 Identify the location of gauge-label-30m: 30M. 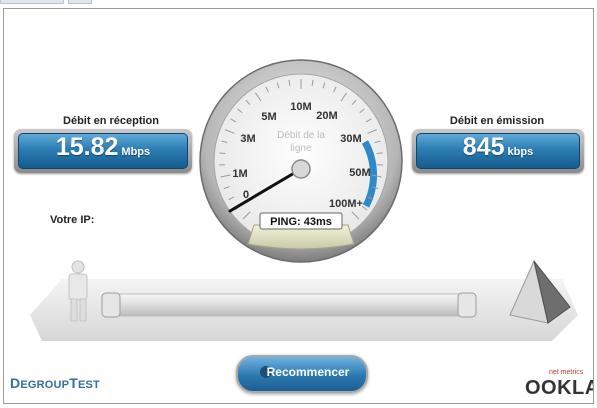
(350, 139).